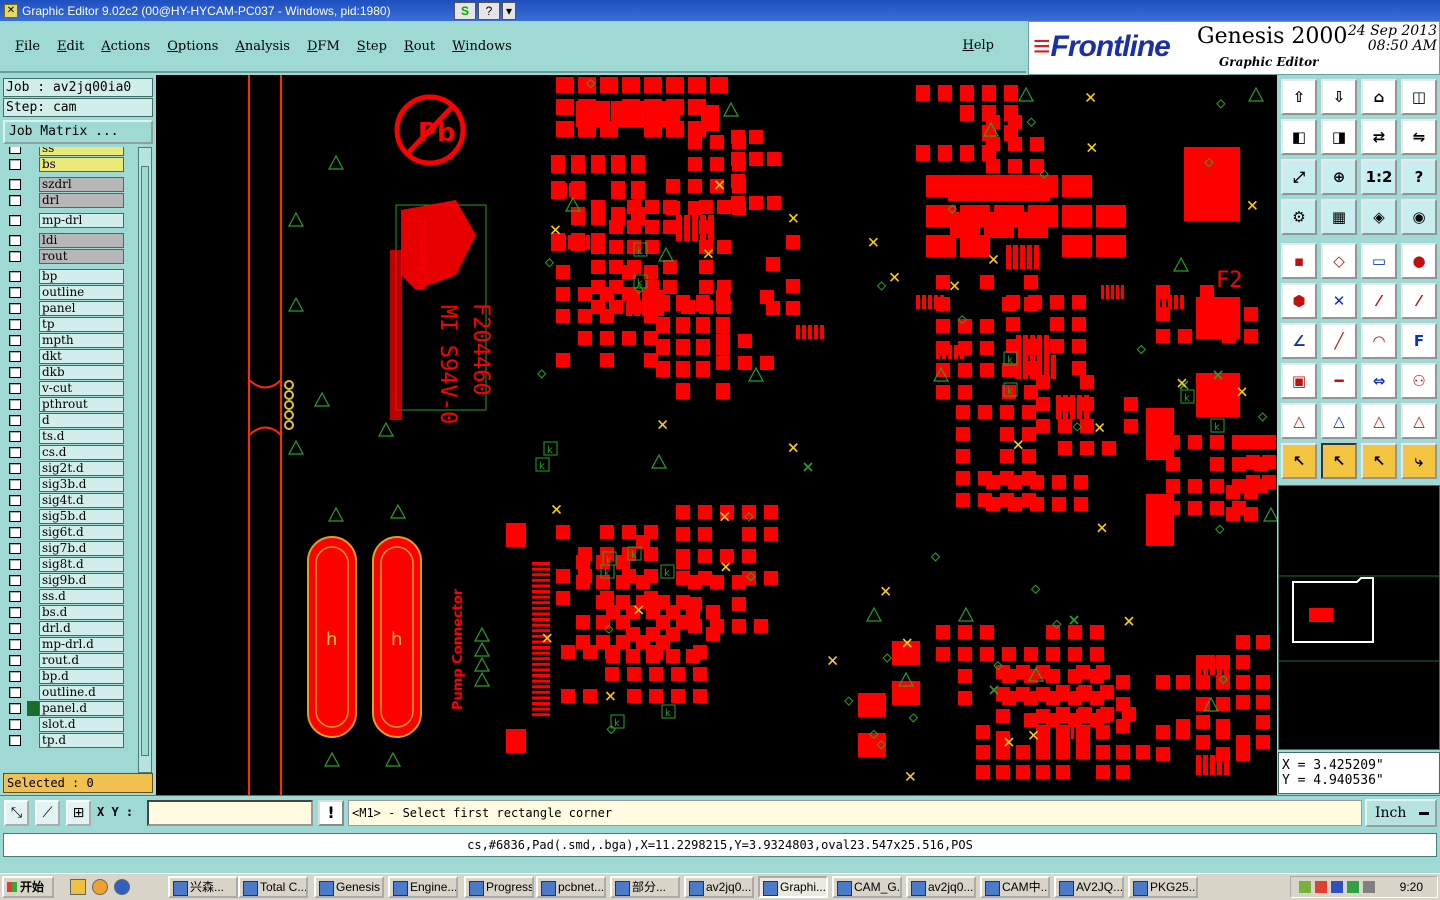 The image size is (1440, 900). I want to click on layer-name: outline, so click(81, 292).